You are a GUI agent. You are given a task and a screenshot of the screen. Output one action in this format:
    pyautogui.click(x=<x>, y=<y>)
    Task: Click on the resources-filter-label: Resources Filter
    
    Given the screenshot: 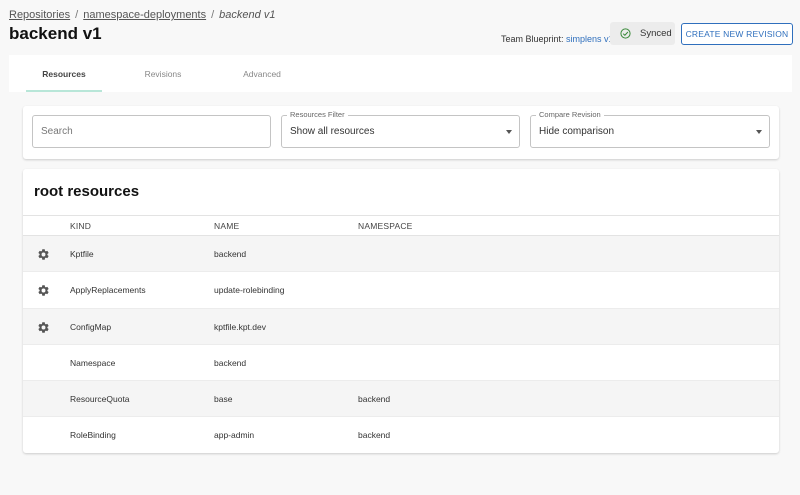 What is the action you would take?
    pyautogui.click(x=317, y=114)
    